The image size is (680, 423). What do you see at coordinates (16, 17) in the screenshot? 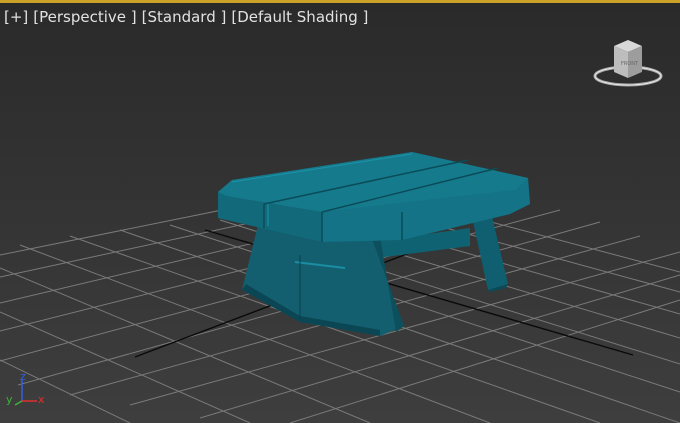
I see `viewport-general-menu: [+]` at bounding box center [16, 17].